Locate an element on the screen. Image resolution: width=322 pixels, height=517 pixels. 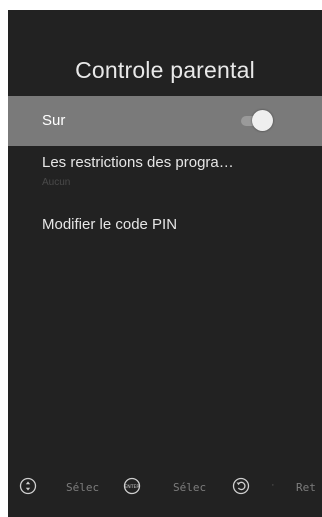
menu-item-subtitle: Aucun is located at coordinates (56, 182).